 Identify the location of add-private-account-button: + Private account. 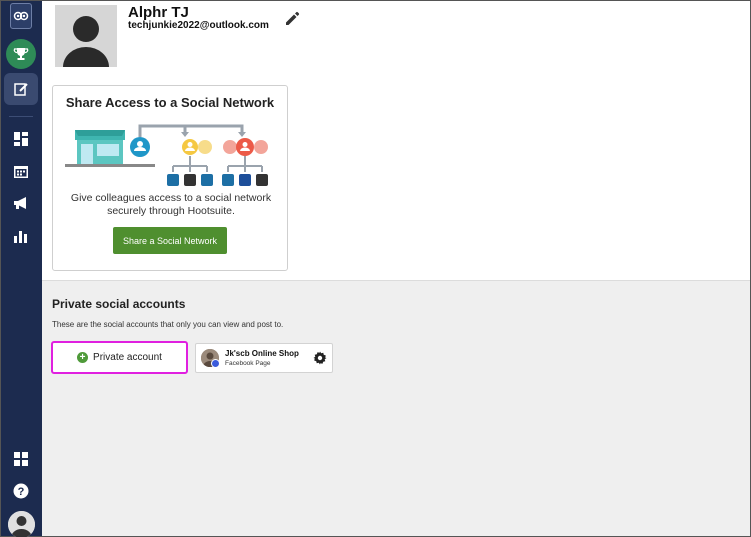
(119, 357).